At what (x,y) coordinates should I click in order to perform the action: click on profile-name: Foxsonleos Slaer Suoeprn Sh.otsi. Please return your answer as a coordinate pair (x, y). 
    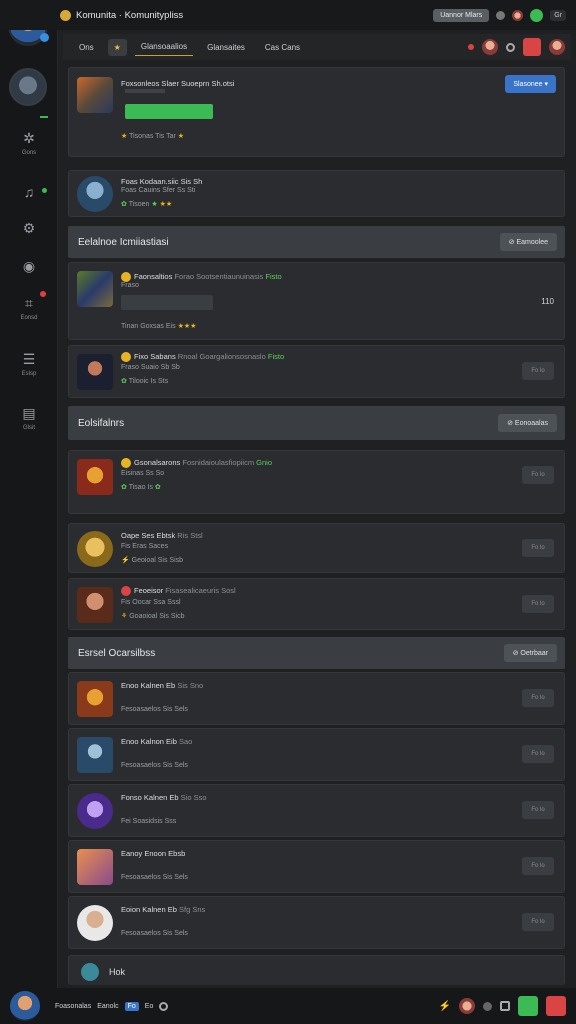
    Looking at the image, I should click on (178, 83).